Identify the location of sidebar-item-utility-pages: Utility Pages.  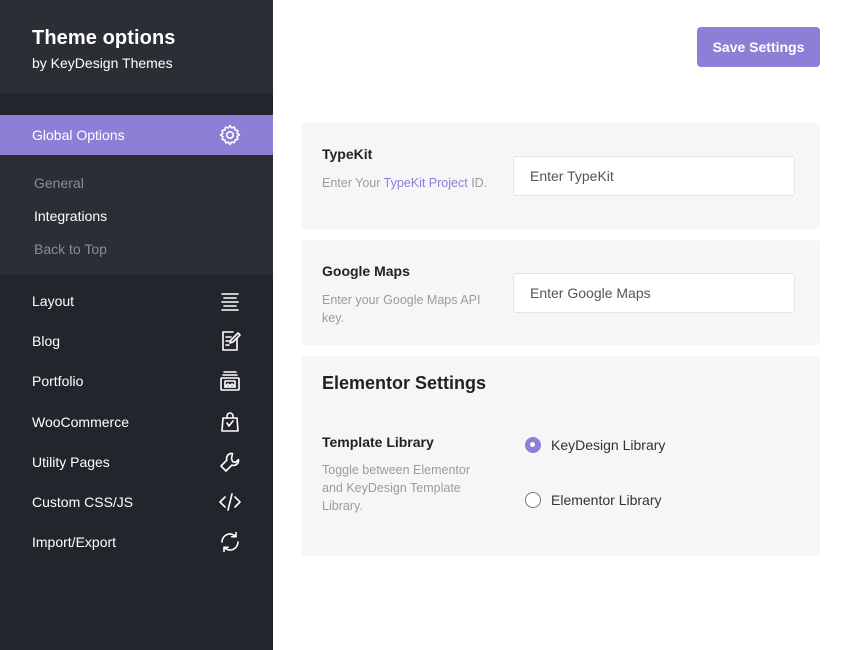
(136, 462).